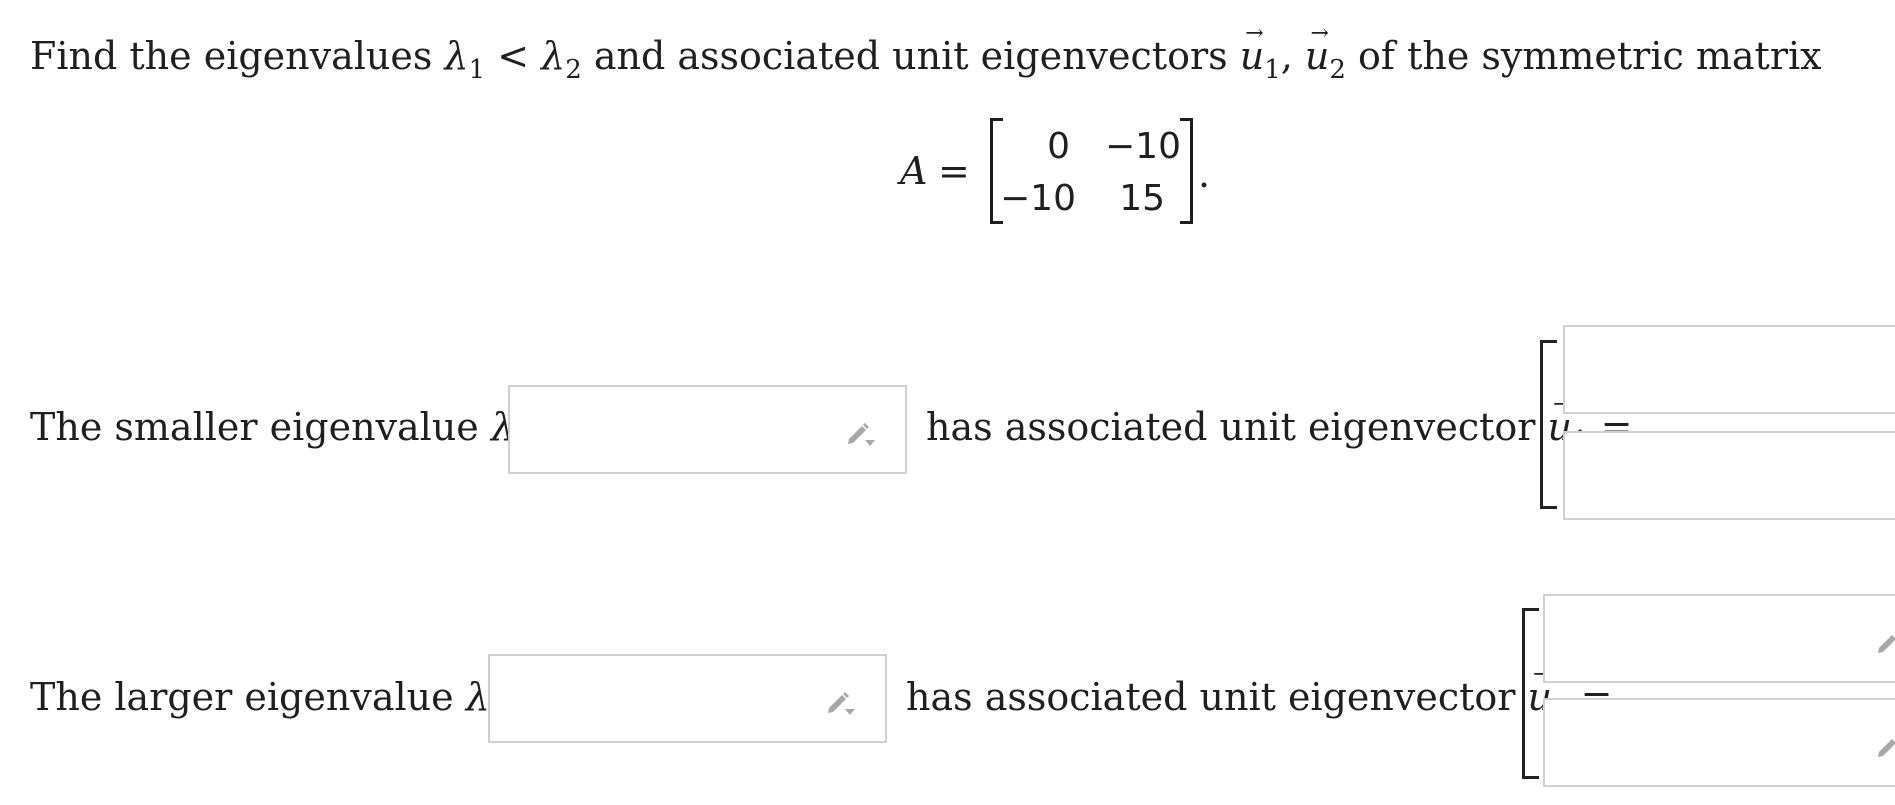 The width and height of the screenshot is (1895, 805). Describe the element at coordinates (1729, 475) in the screenshot. I see `u1-component-2-input` at that location.